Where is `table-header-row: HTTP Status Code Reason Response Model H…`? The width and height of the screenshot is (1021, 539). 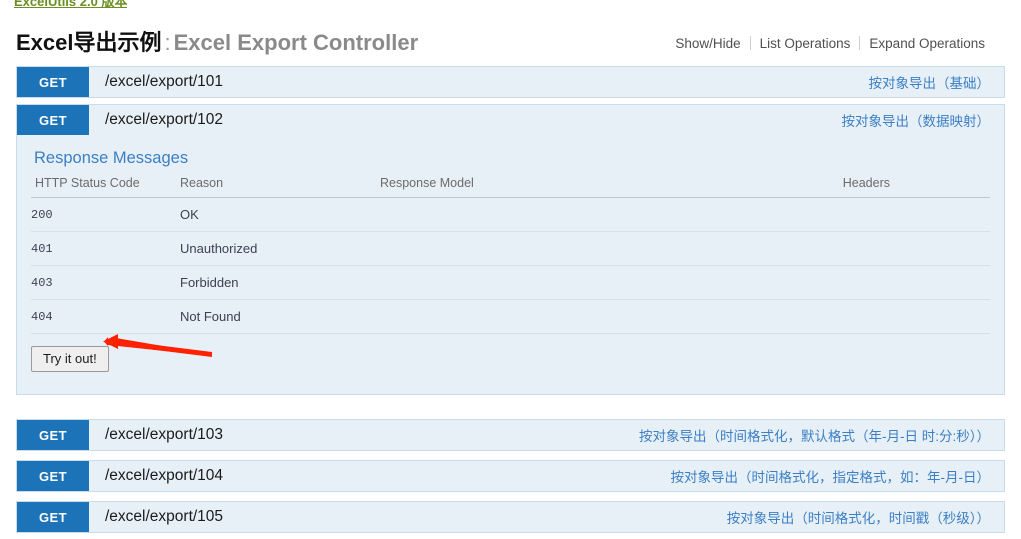 table-header-row: HTTP Status Code Reason Response Model H… is located at coordinates (510, 187).